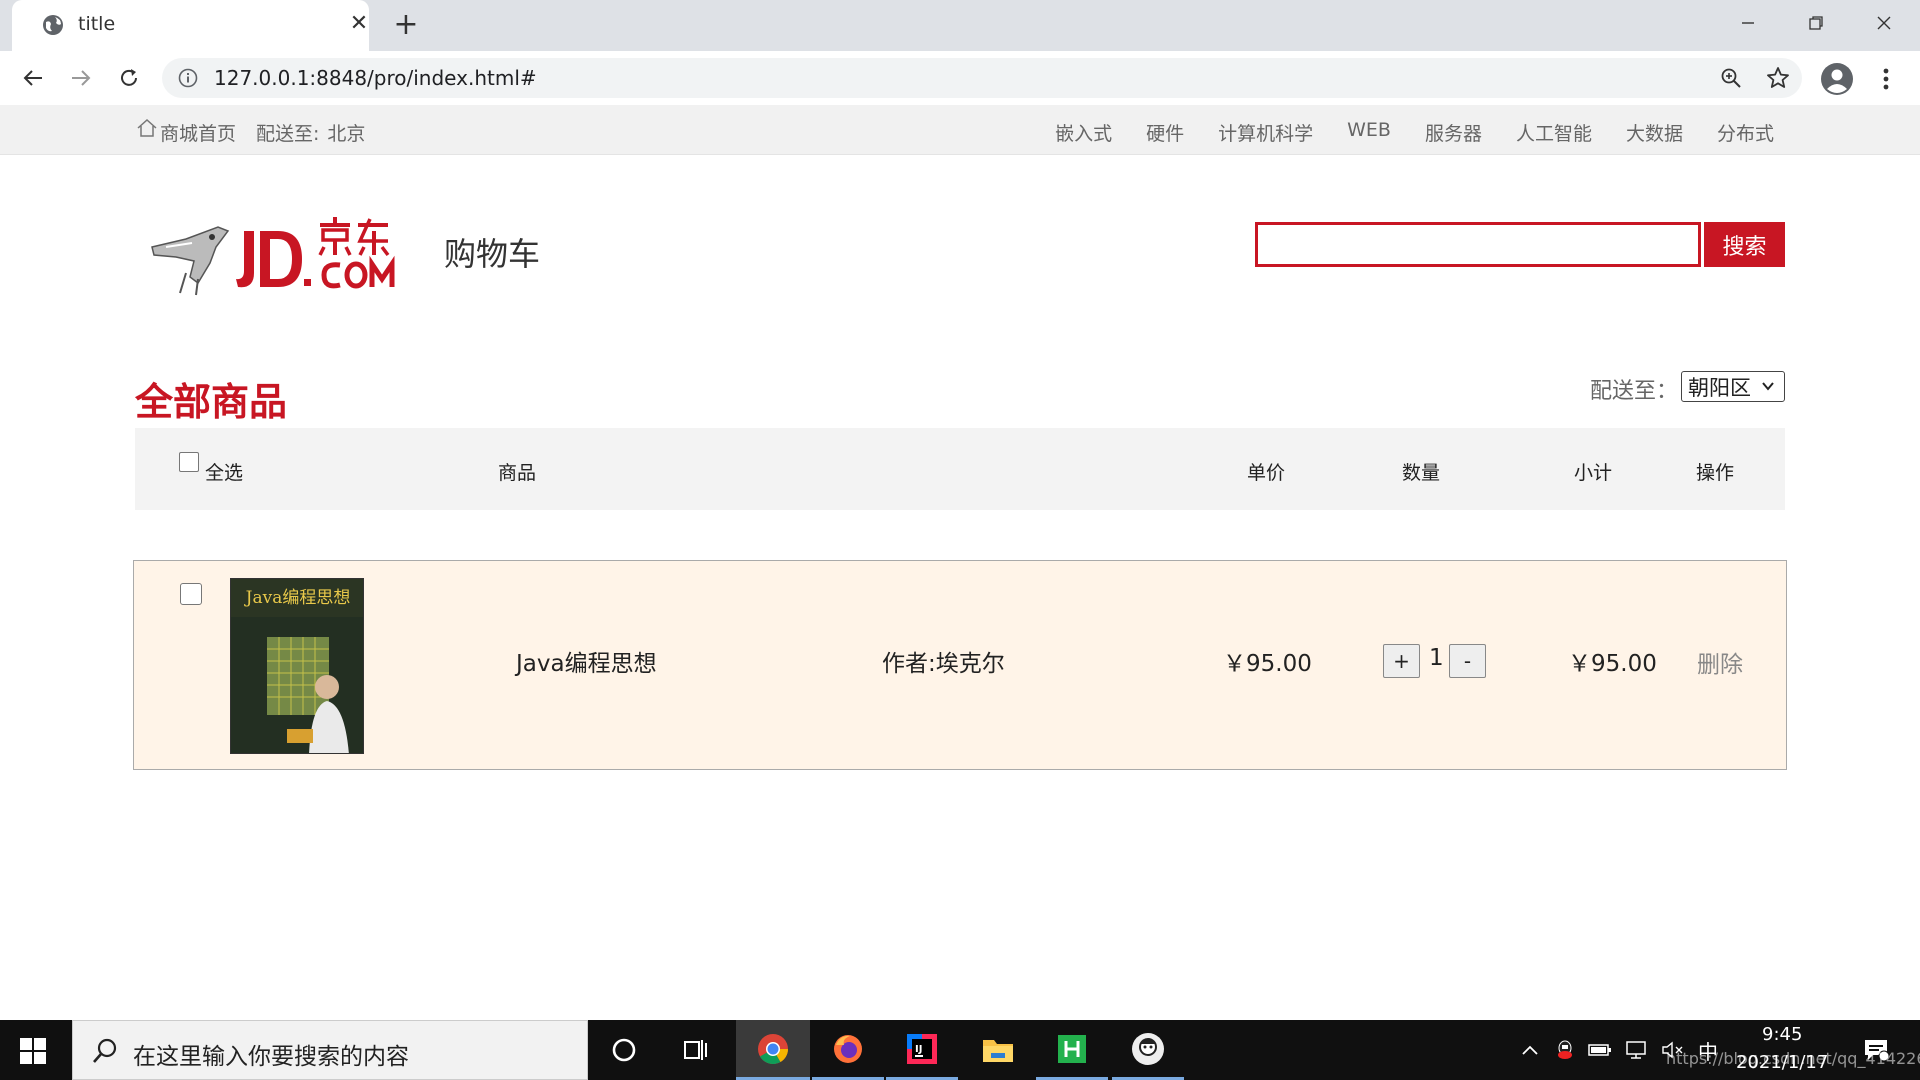  Describe the element at coordinates (960, 25) in the screenshot. I see `browser-tabstrip: title ✕ +` at that location.